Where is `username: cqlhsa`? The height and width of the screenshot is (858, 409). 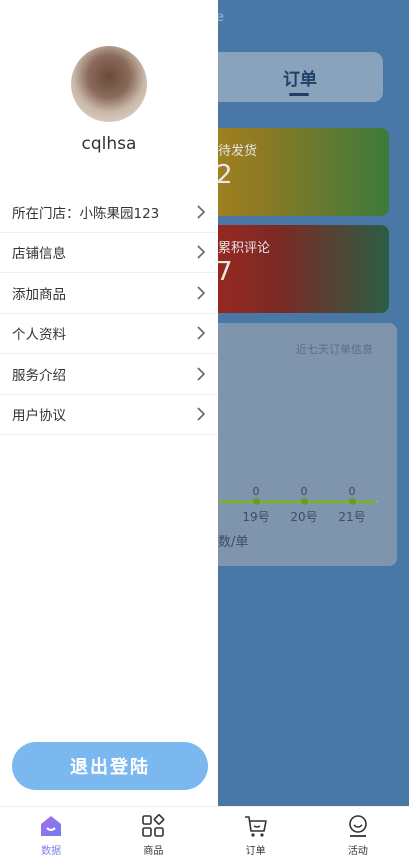
username: cqlhsa is located at coordinates (109, 144).